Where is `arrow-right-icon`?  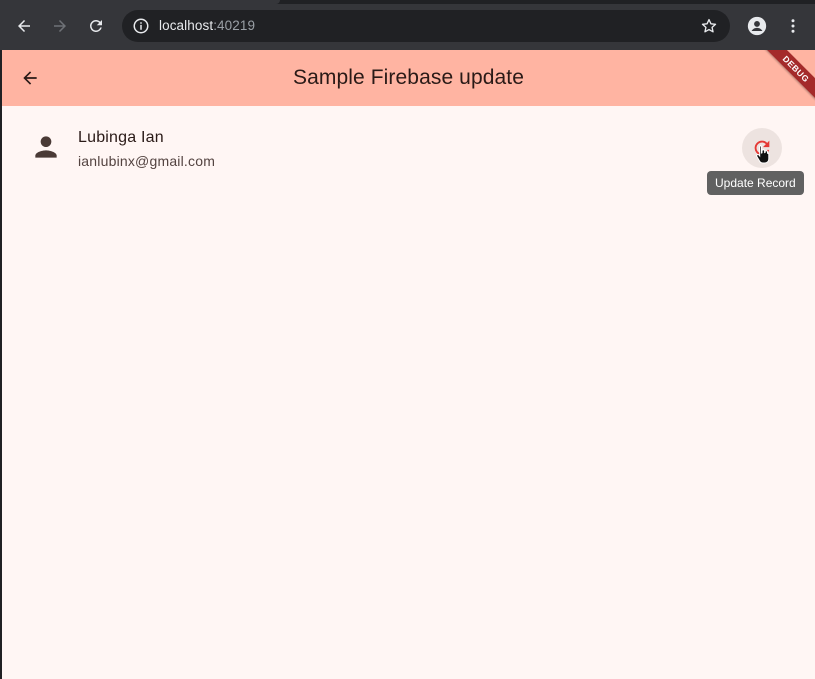
arrow-right-icon is located at coordinates (60, 26).